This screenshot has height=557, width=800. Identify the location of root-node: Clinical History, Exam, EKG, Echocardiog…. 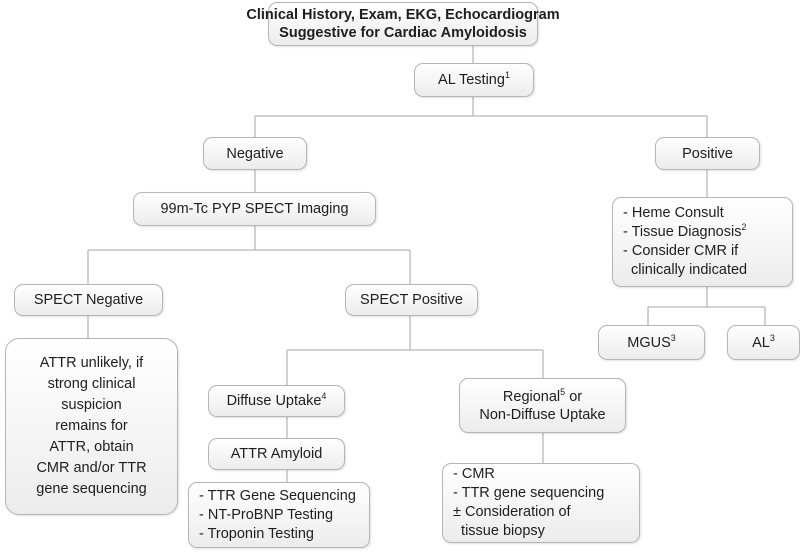
(403, 24).